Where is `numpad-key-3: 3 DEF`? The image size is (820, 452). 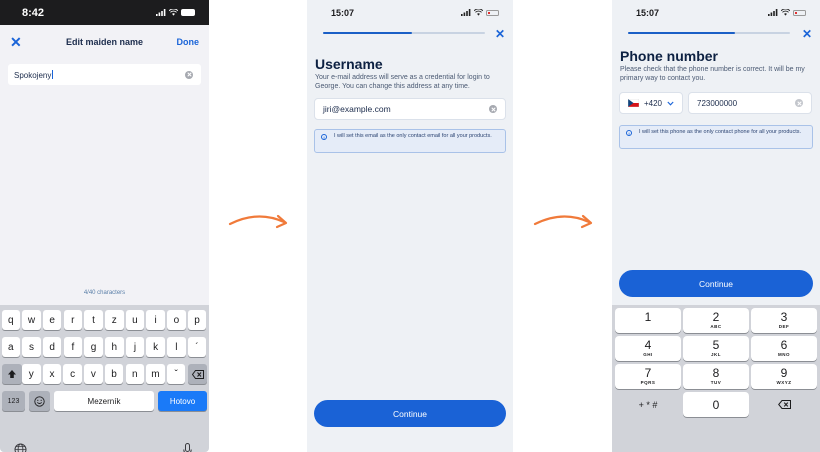
numpad-key-3: 3 DEF is located at coordinates (784, 320).